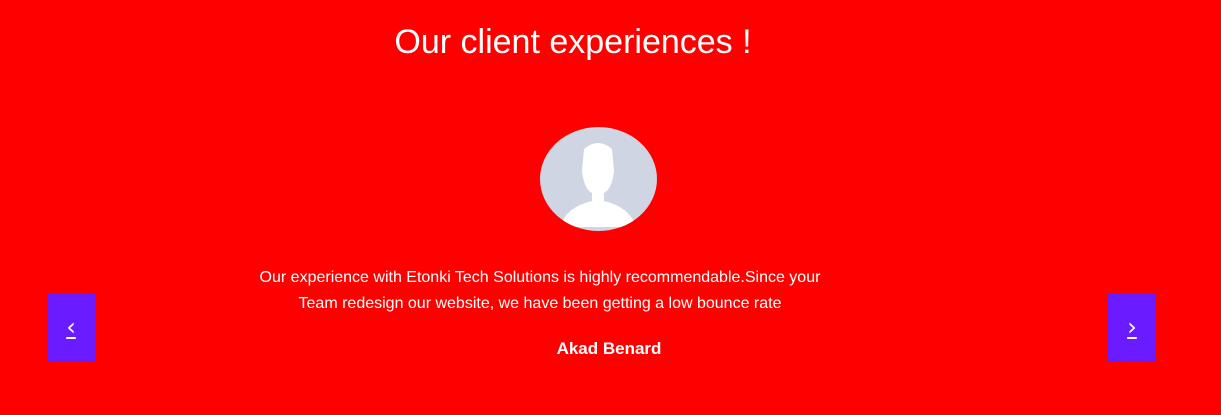 The height and width of the screenshot is (415, 1221). Describe the element at coordinates (609, 348) in the screenshot. I see `client-name: Akad Benard` at that location.